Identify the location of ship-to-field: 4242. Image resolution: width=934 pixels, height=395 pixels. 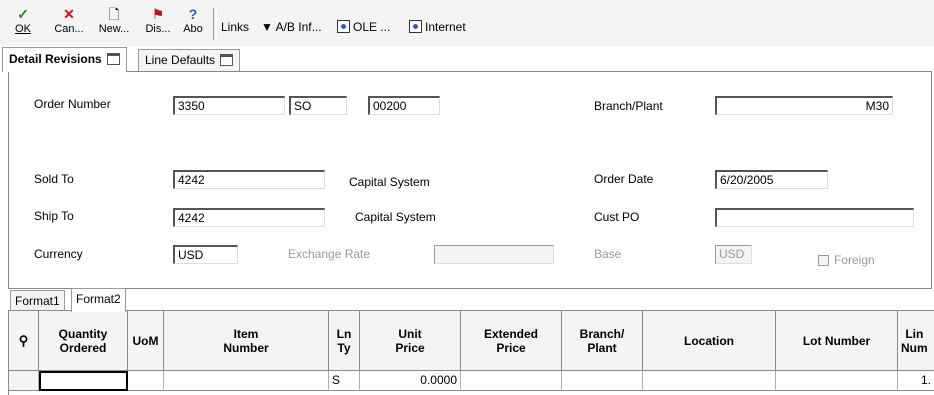
(249, 217).